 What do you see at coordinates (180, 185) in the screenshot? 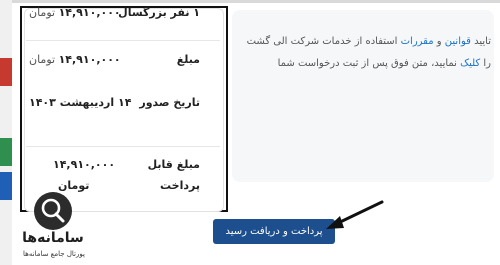
I see `payable-label: پرداخت` at bounding box center [180, 185].